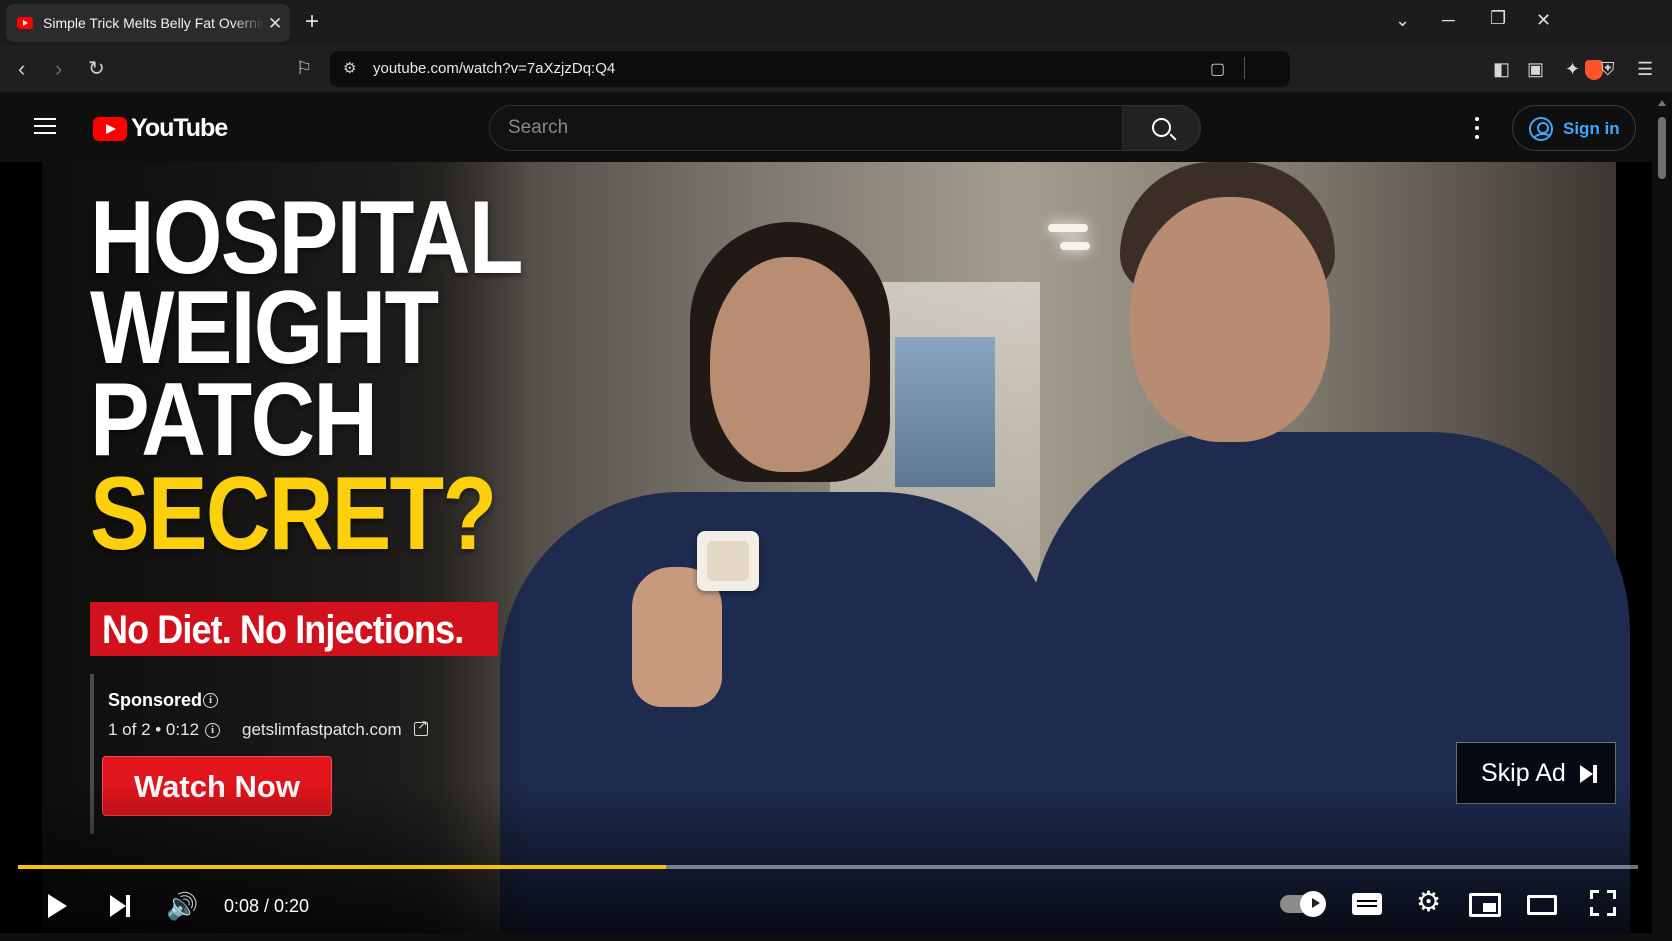 This screenshot has height=941, width=1672. Describe the element at coordinates (96, 68) in the screenshot. I see `reload-button: ↻` at that location.